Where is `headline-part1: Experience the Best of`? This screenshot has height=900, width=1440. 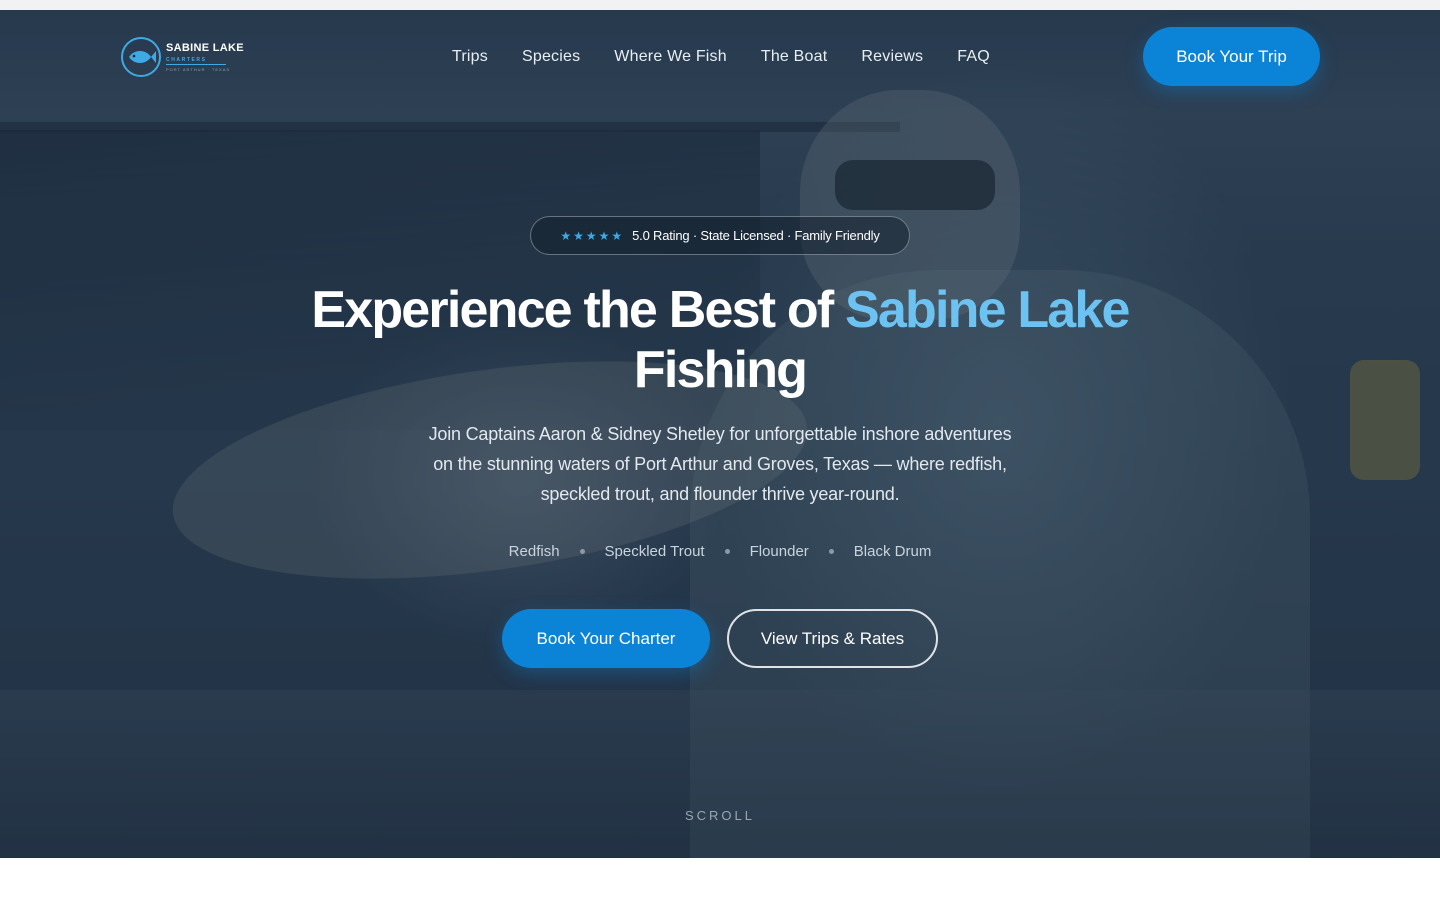
headline-part1: Experience the Best of is located at coordinates (578, 310).